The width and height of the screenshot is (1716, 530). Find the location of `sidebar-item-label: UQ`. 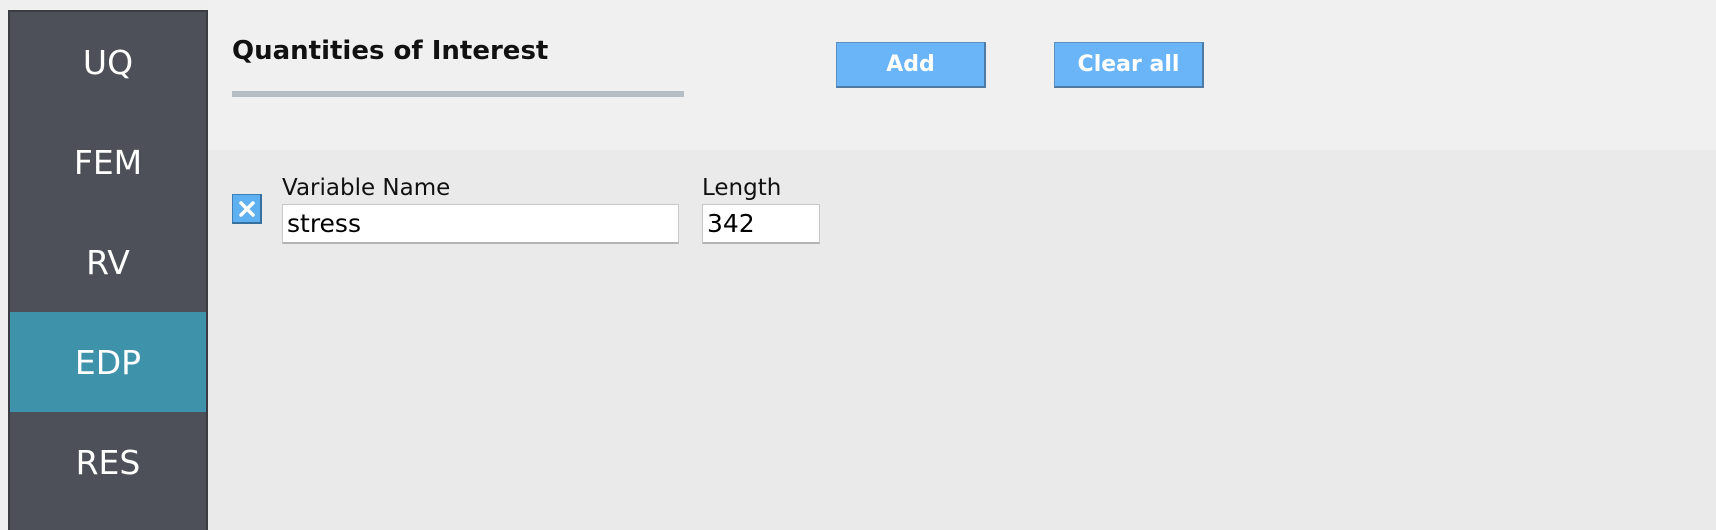

sidebar-item-label: UQ is located at coordinates (108, 62).